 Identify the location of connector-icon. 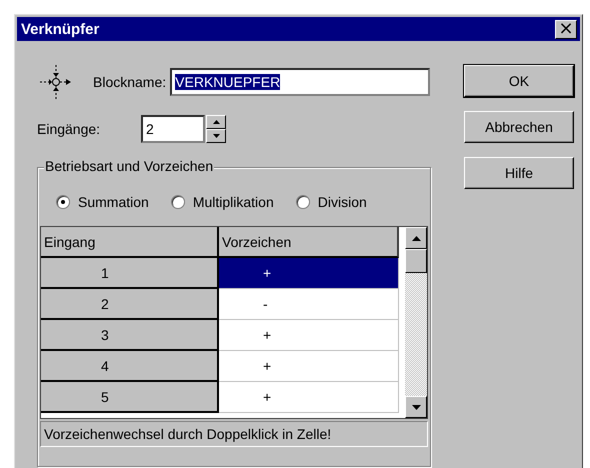
(56, 82).